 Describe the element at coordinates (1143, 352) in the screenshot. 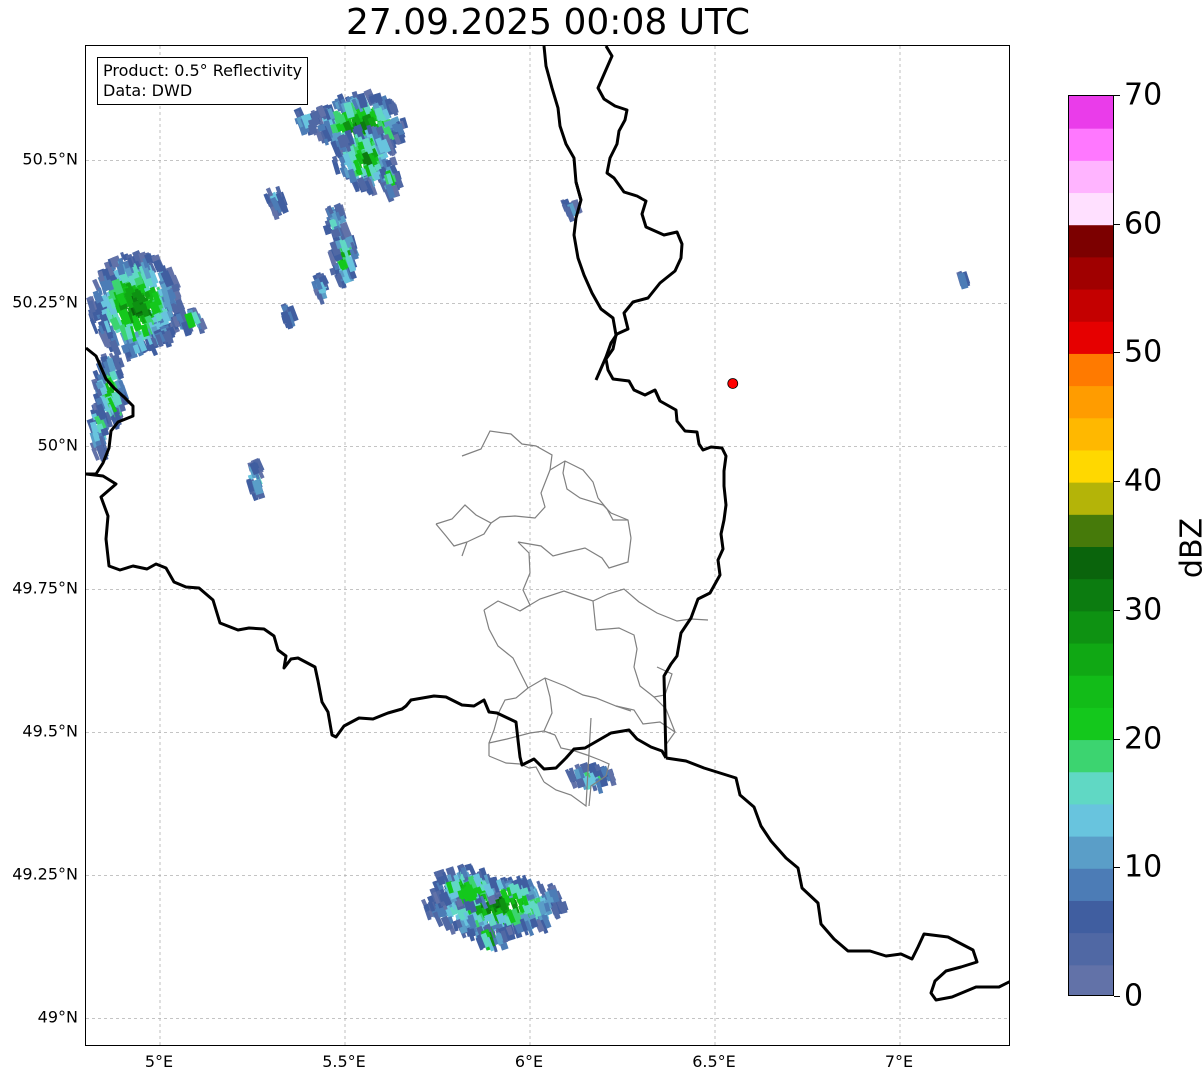

I see `colorbar-tick-label: 50` at that location.